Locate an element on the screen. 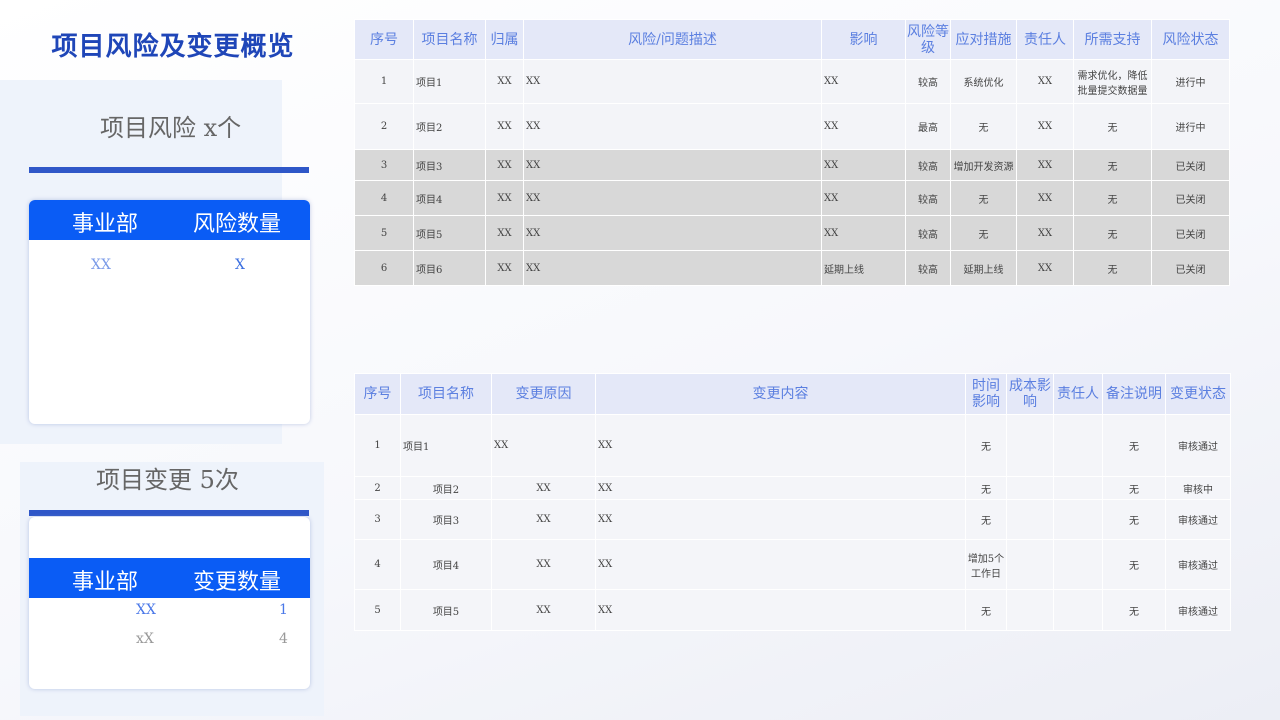 The height and width of the screenshot is (720, 1280). change-card-header: 事业部 变更数量 is located at coordinates (169, 578).